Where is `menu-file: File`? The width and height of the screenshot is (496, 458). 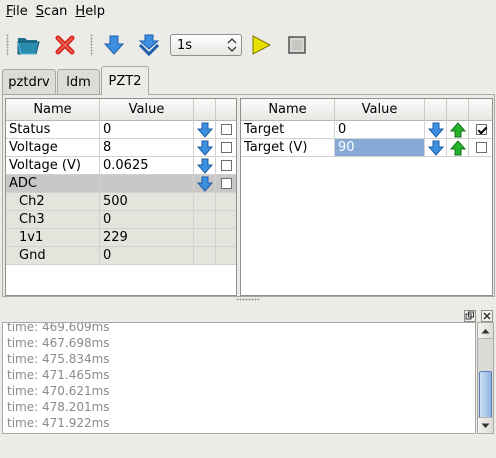 menu-file: File is located at coordinates (17, 12).